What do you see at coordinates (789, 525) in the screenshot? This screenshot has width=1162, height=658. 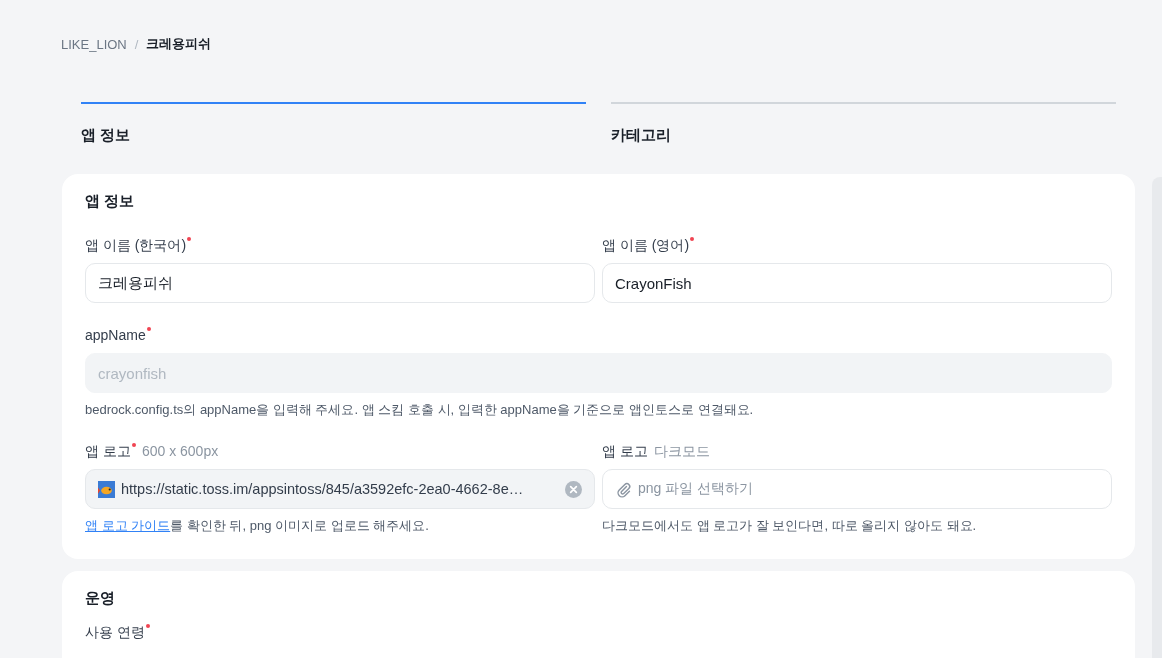 I see `help-text: 다크모드에서도 앱 로고가 잘 보인다면, 따로 올리지 않아도 돼요.` at bounding box center [789, 525].